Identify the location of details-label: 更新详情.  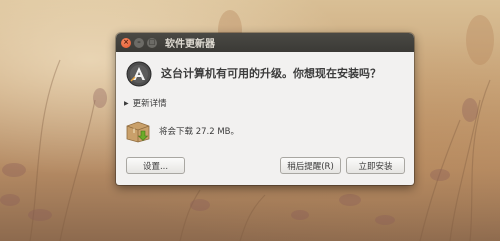
(149, 104).